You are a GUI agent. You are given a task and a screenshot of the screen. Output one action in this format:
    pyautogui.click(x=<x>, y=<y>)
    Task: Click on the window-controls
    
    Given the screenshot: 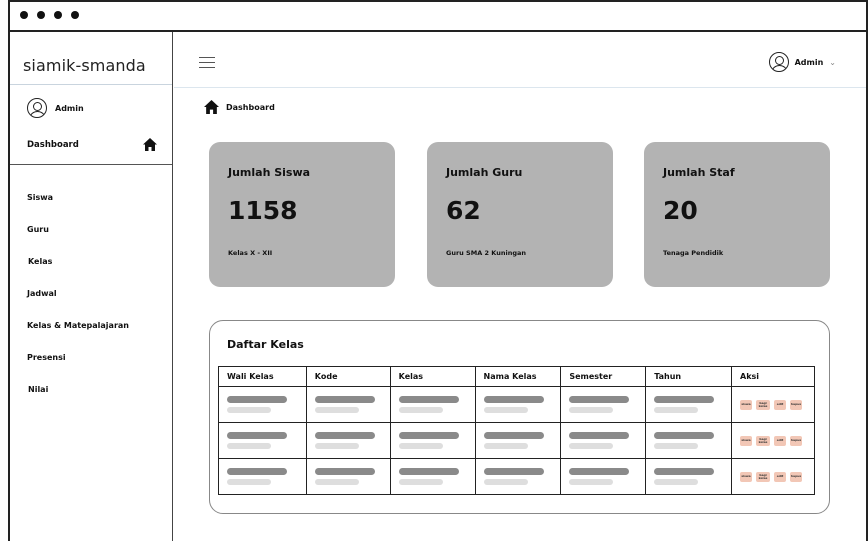 What is the action you would take?
    pyautogui.click(x=49, y=15)
    